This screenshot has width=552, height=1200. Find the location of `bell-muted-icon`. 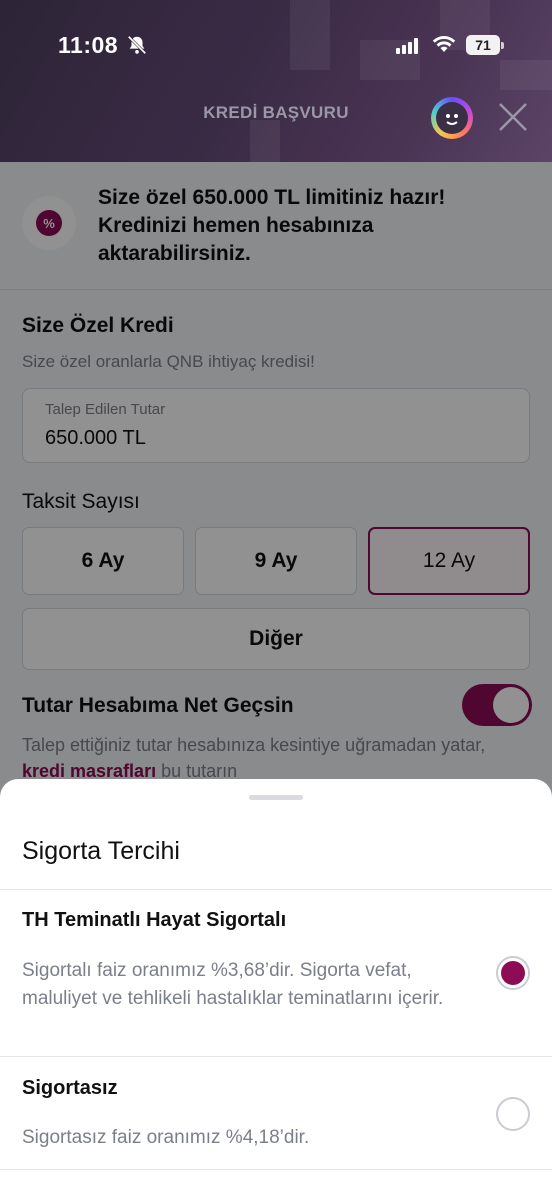

bell-muted-icon is located at coordinates (137, 45).